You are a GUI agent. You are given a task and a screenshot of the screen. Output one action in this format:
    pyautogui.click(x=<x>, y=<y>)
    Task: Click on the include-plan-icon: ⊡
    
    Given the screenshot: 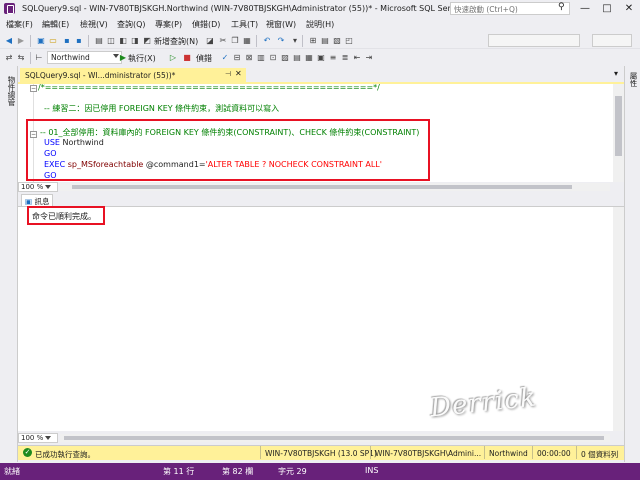 What is the action you would take?
    pyautogui.click(x=273, y=58)
    